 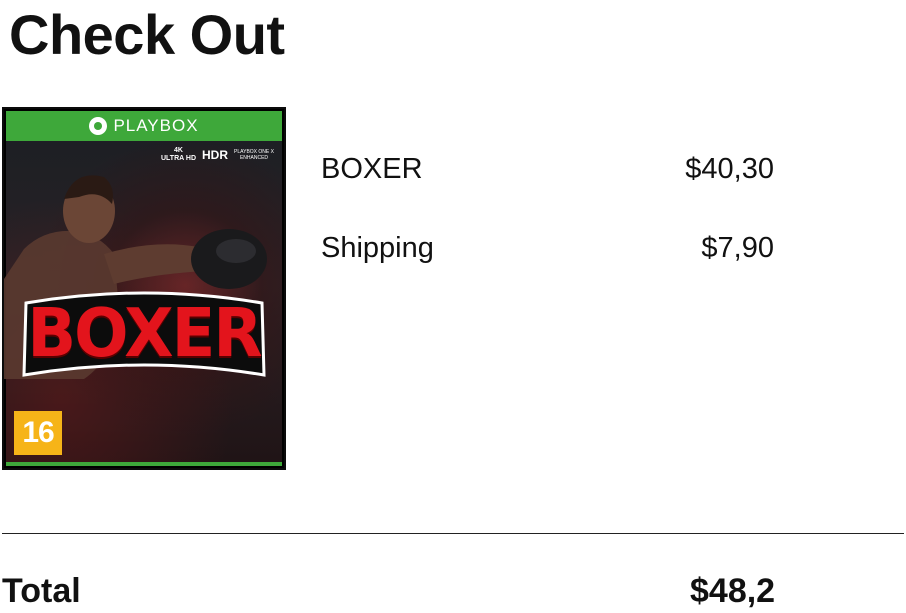 What do you see at coordinates (372, 169) in the screenshot?
I see `order-line-label: BOXER` at bounding box center [372, 169].